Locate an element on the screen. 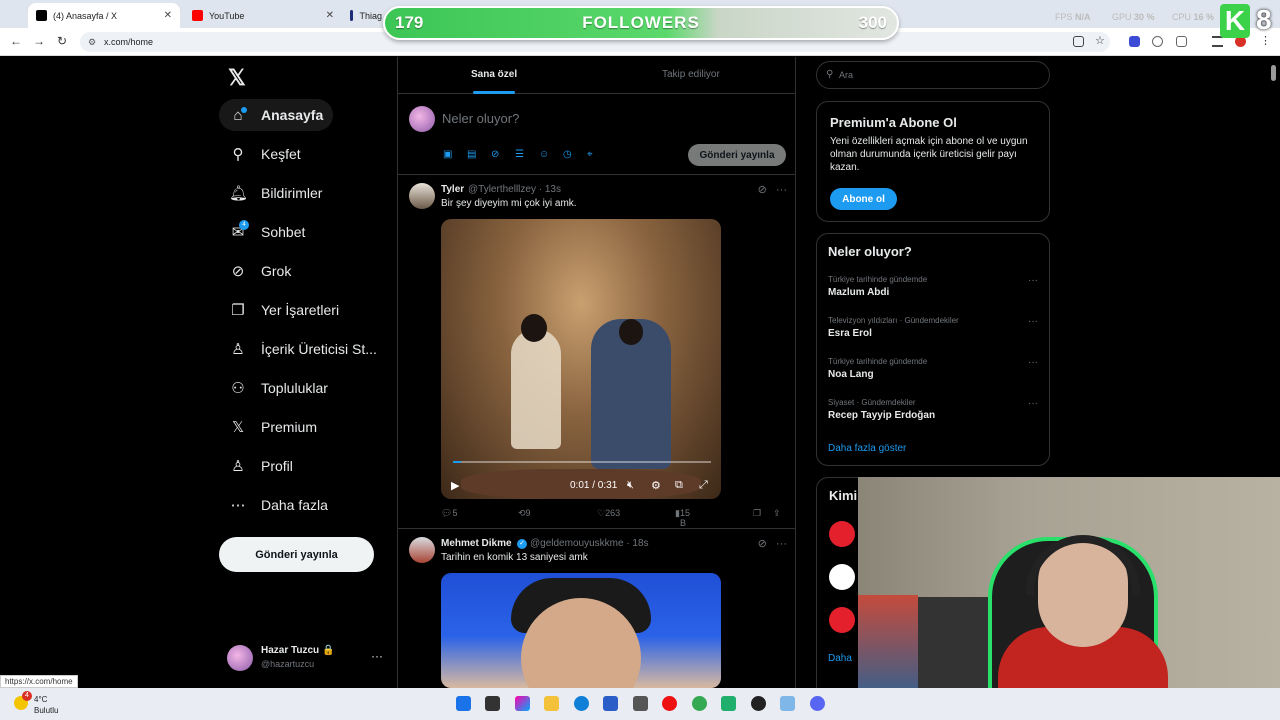 The width and height of the screenshot is (1280, 720). tweet-author-handle: @geldemouyuskkme · 18s is located at coordinates (589, 543).